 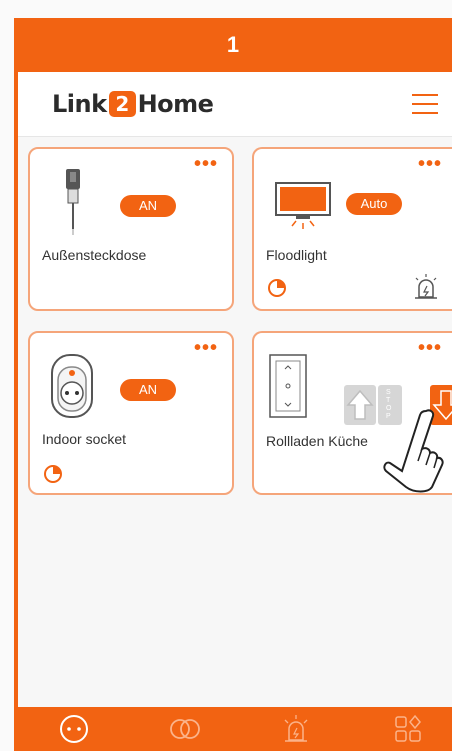 What do you see at coordinates (425, 104) in the screenshot?
I see `hamburger-menu-icon` at bounding box center [425, 104].